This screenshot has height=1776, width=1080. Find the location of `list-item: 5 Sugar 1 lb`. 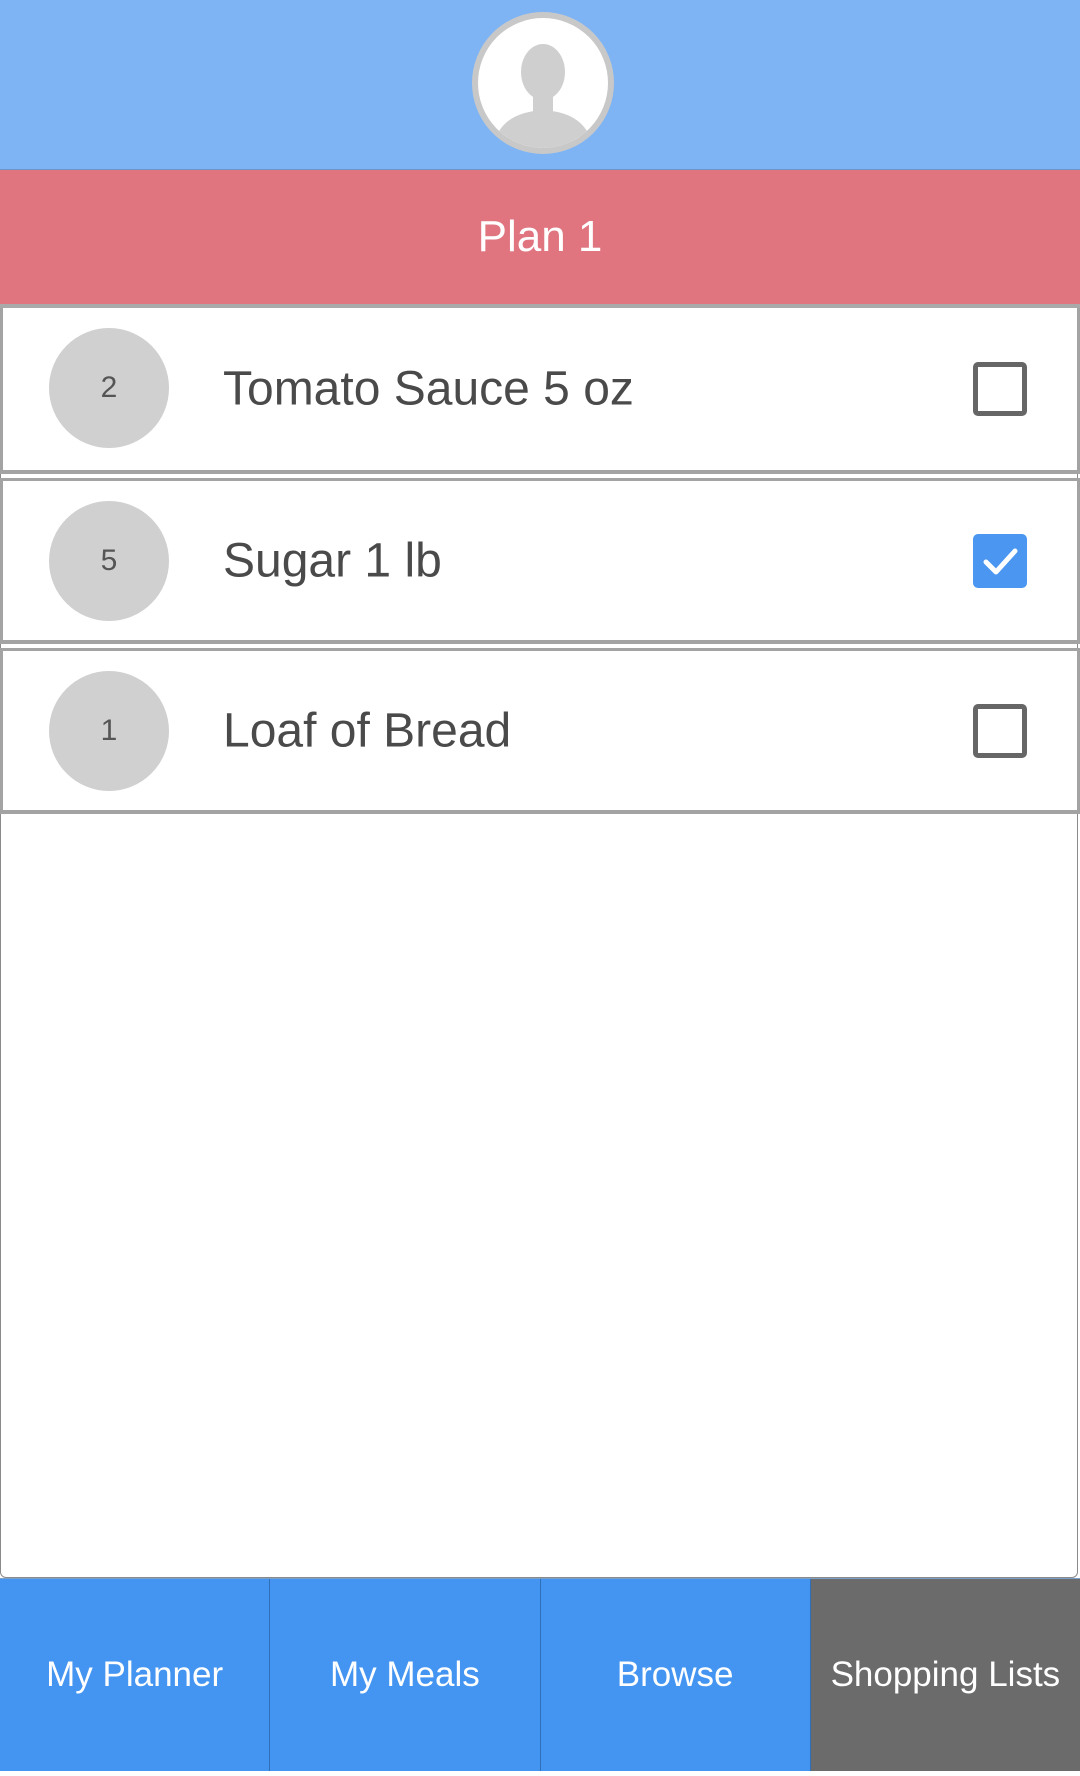

list-item: 5 Sugar 1 lb is located at coordinates (540, 561).